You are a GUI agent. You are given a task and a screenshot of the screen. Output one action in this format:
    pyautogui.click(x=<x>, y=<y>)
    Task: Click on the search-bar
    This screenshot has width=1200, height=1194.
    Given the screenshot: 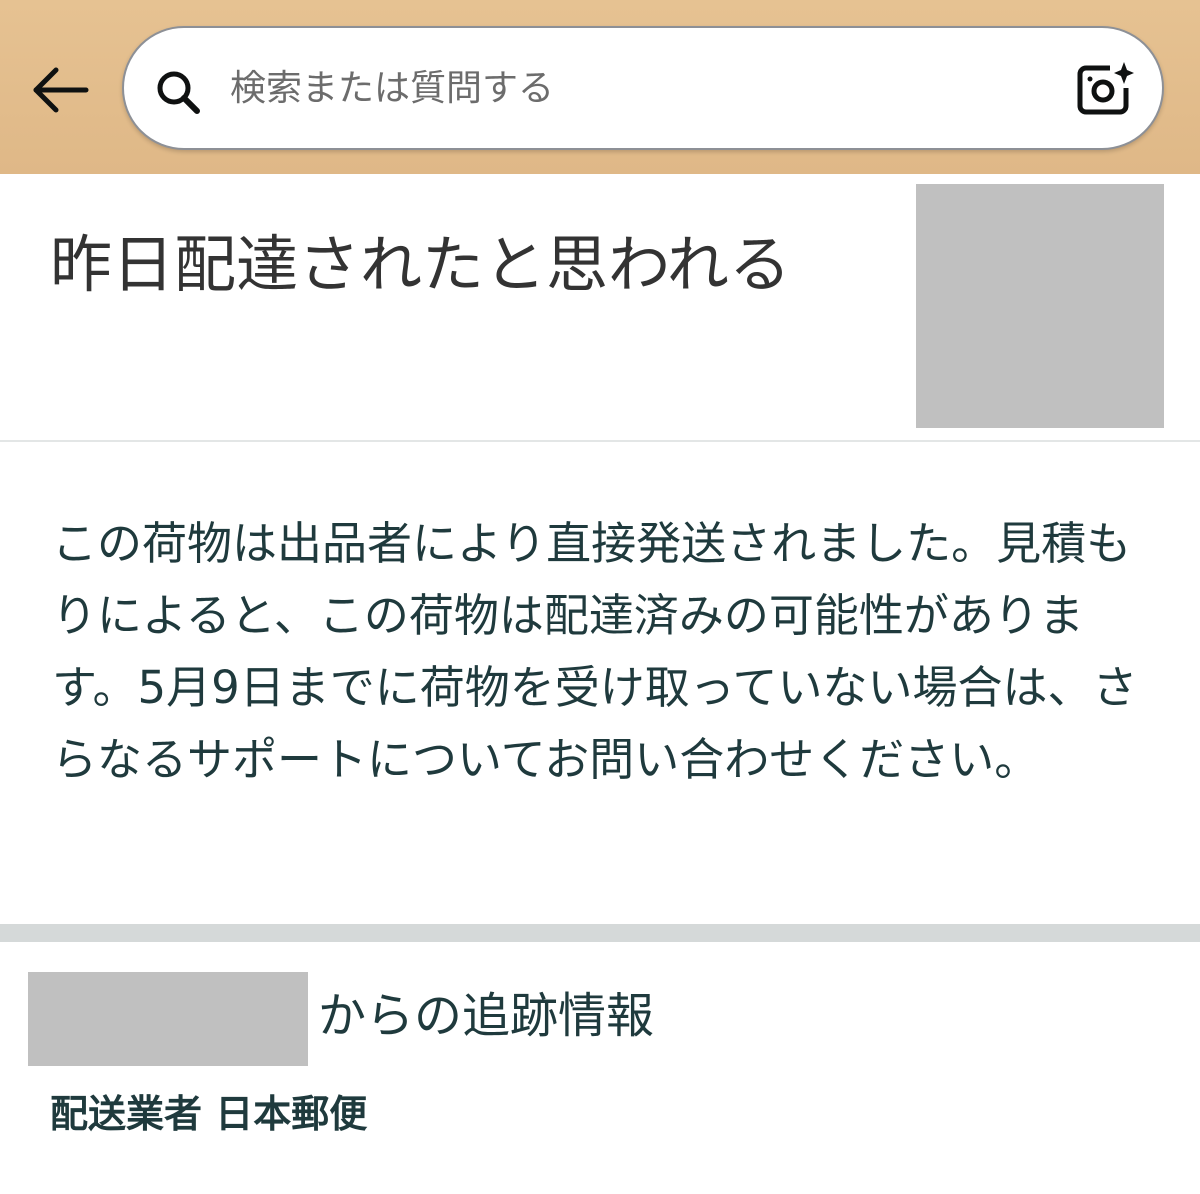 What is the action you would take?
    pyautogui.click(x=643, y=88)
    